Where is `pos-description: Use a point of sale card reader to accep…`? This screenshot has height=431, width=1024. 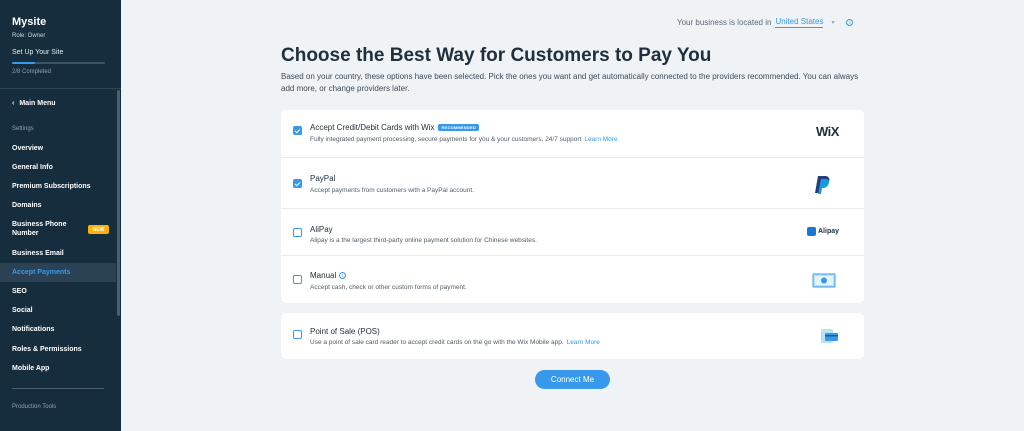
pos-description: Use a point of sale card reader to accep… is located at coordinates (437, 342).